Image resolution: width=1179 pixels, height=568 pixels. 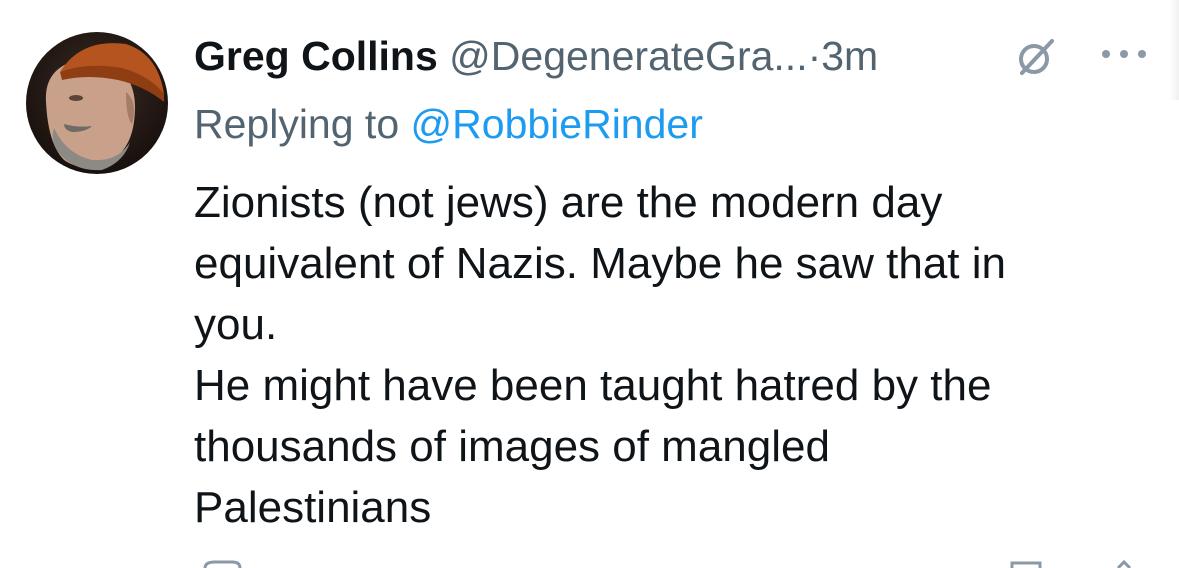 What do you see at coordinates (849, 56) in the screenshot?
I see `tweet-timestamp: 3m` at bounding box center [849, 56].